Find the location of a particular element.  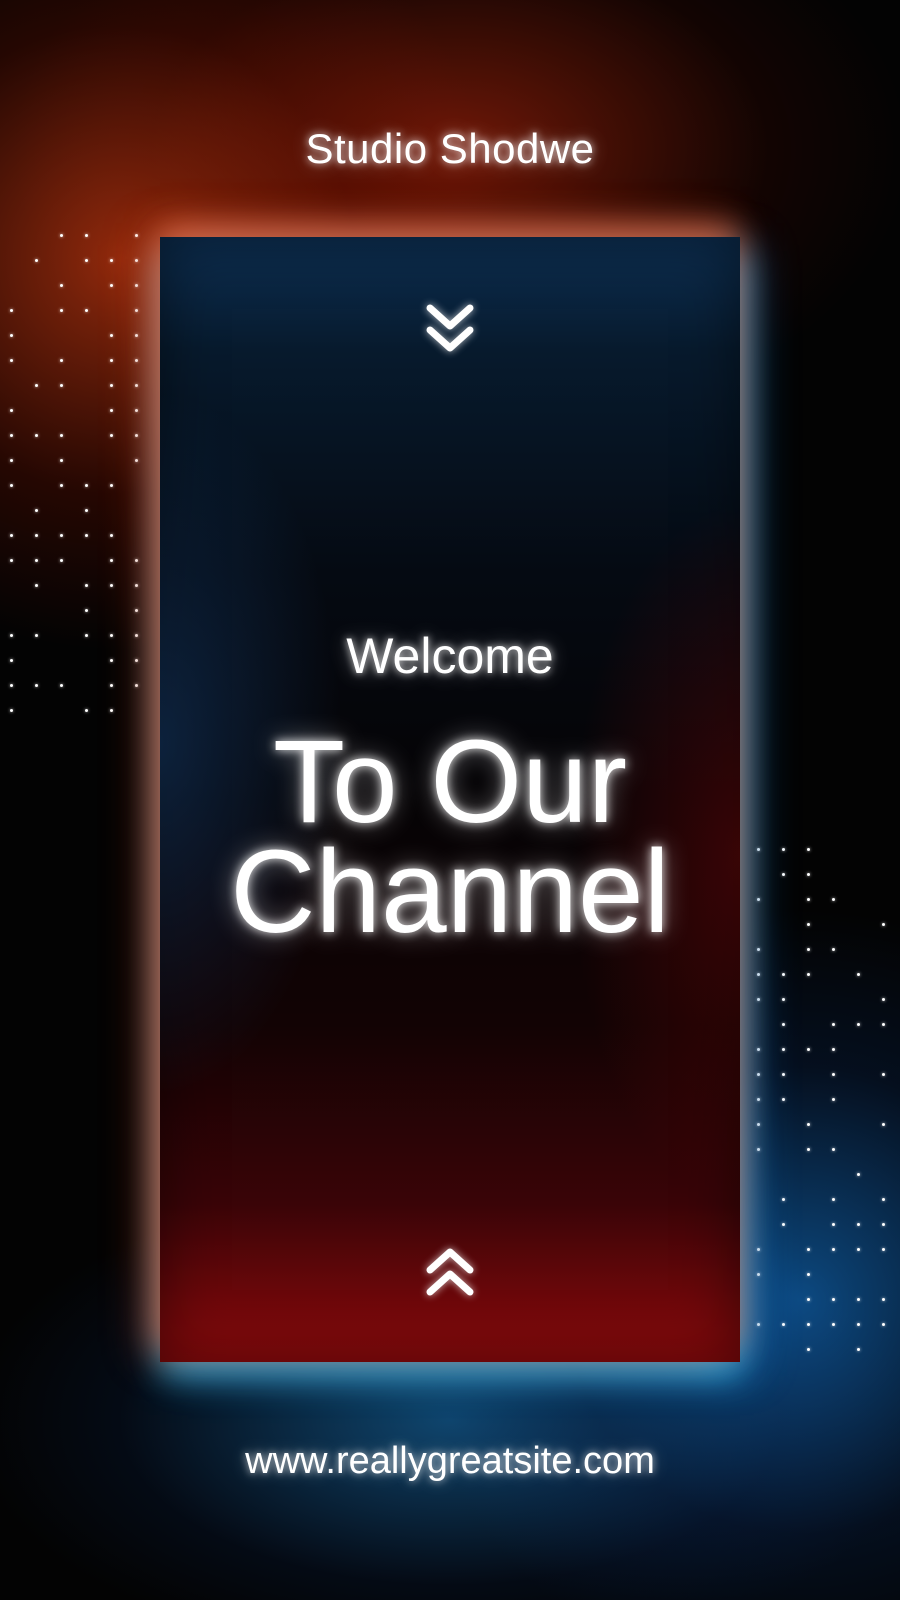

headline: To Our Channel is located at coordinates (450, 837).